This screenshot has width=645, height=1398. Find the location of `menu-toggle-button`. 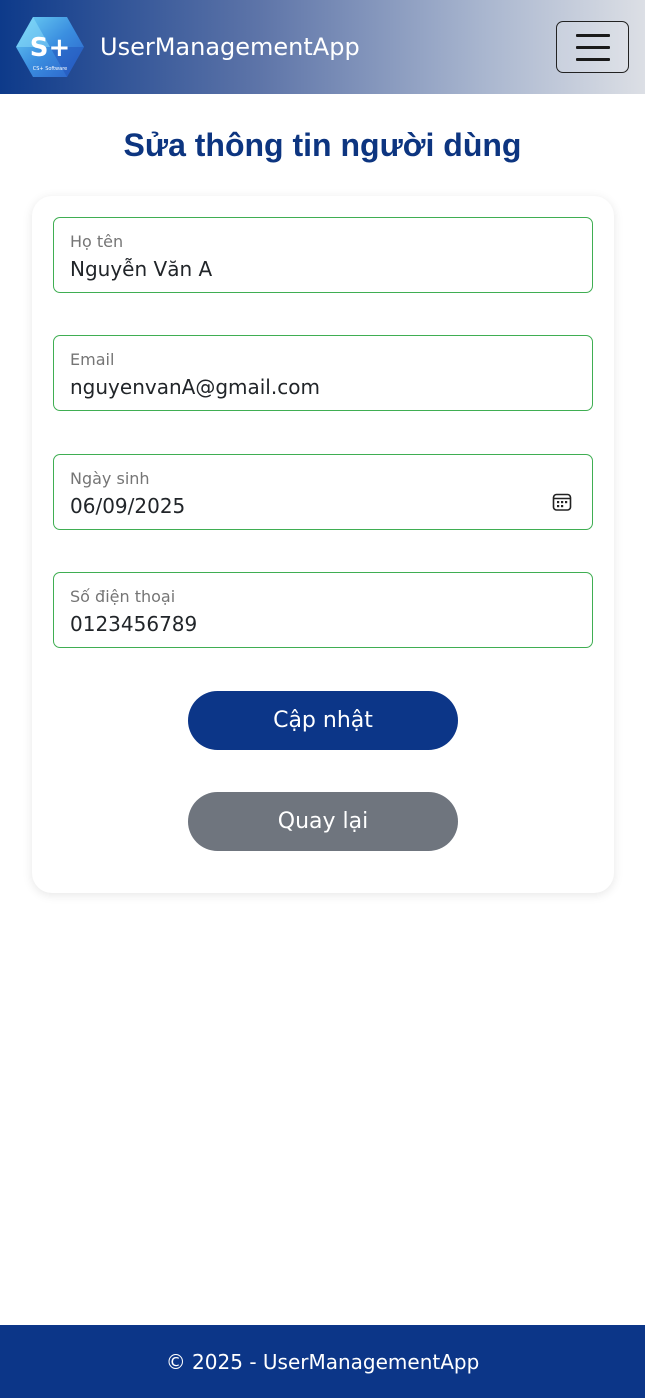

menu-toggle-button is located at coordinates (592, 47).